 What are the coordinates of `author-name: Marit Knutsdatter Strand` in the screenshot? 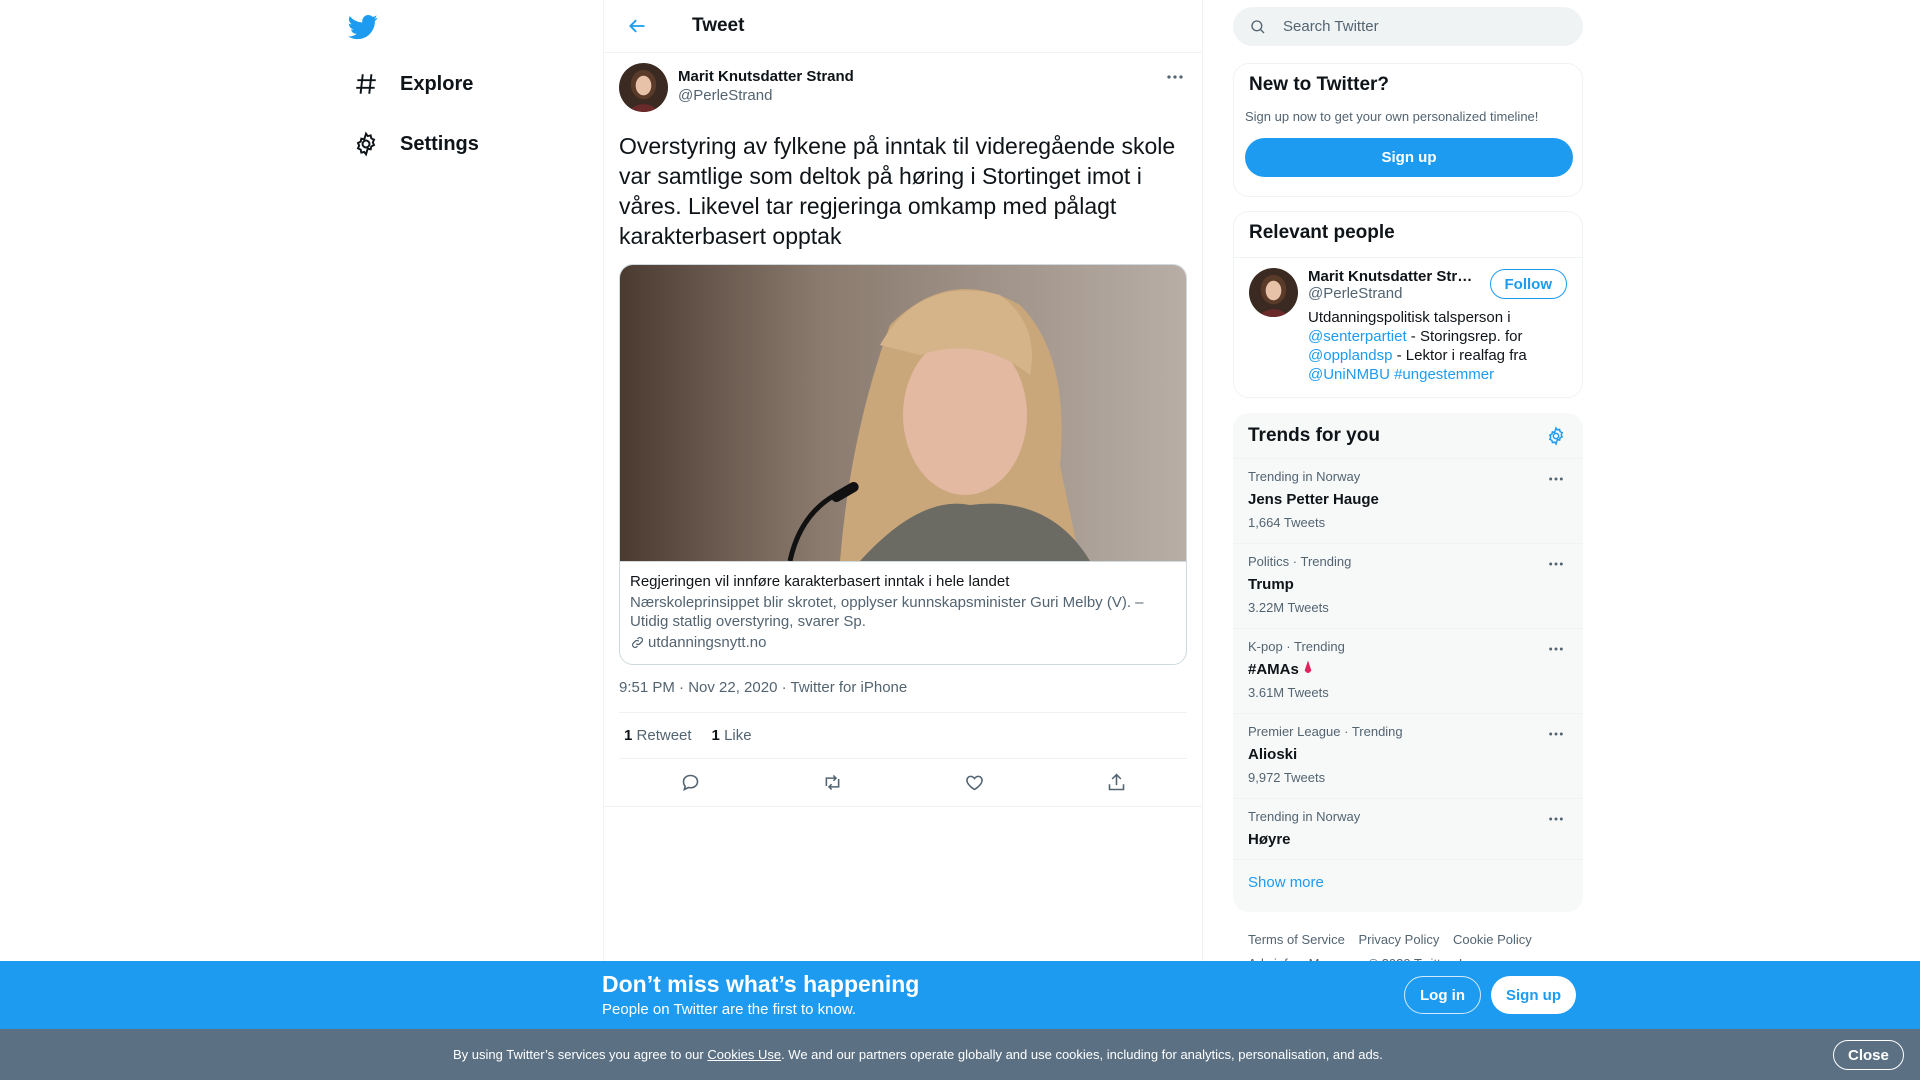 It's located at (766, 76).